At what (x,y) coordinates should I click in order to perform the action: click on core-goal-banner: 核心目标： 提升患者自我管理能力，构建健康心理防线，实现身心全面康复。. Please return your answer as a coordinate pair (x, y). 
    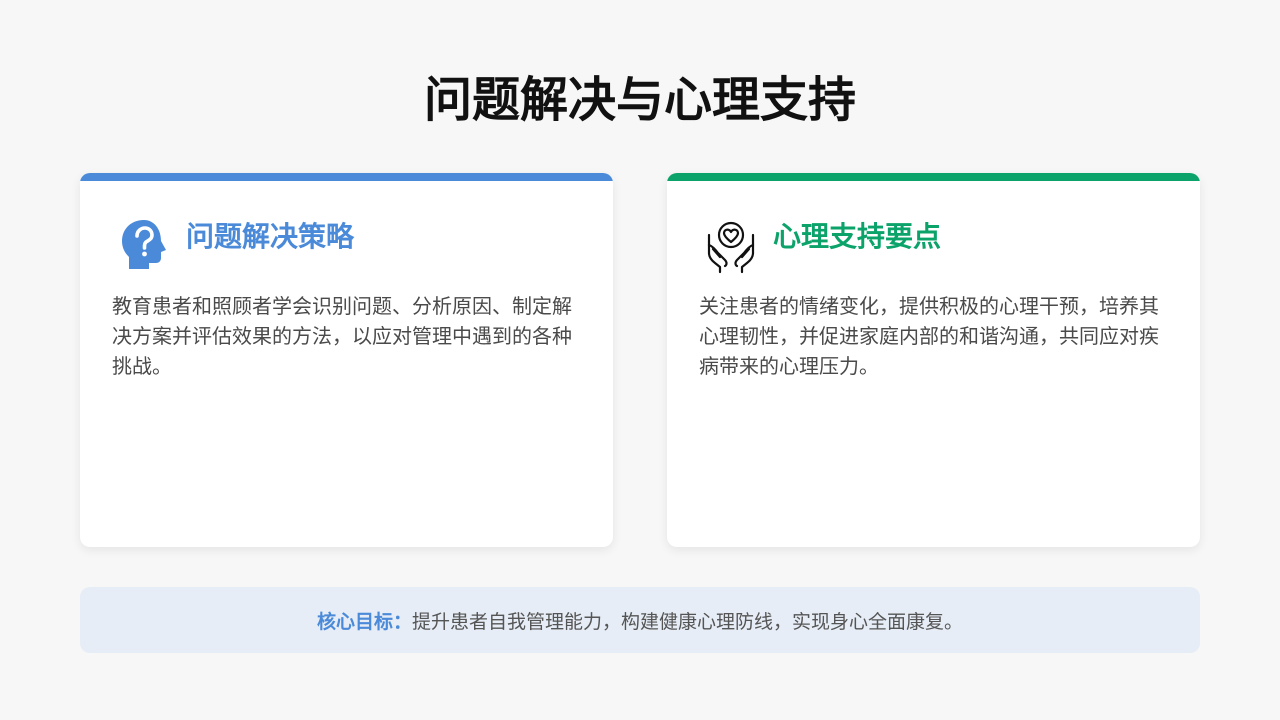
    Looking at the image, I should click on (640, 620).